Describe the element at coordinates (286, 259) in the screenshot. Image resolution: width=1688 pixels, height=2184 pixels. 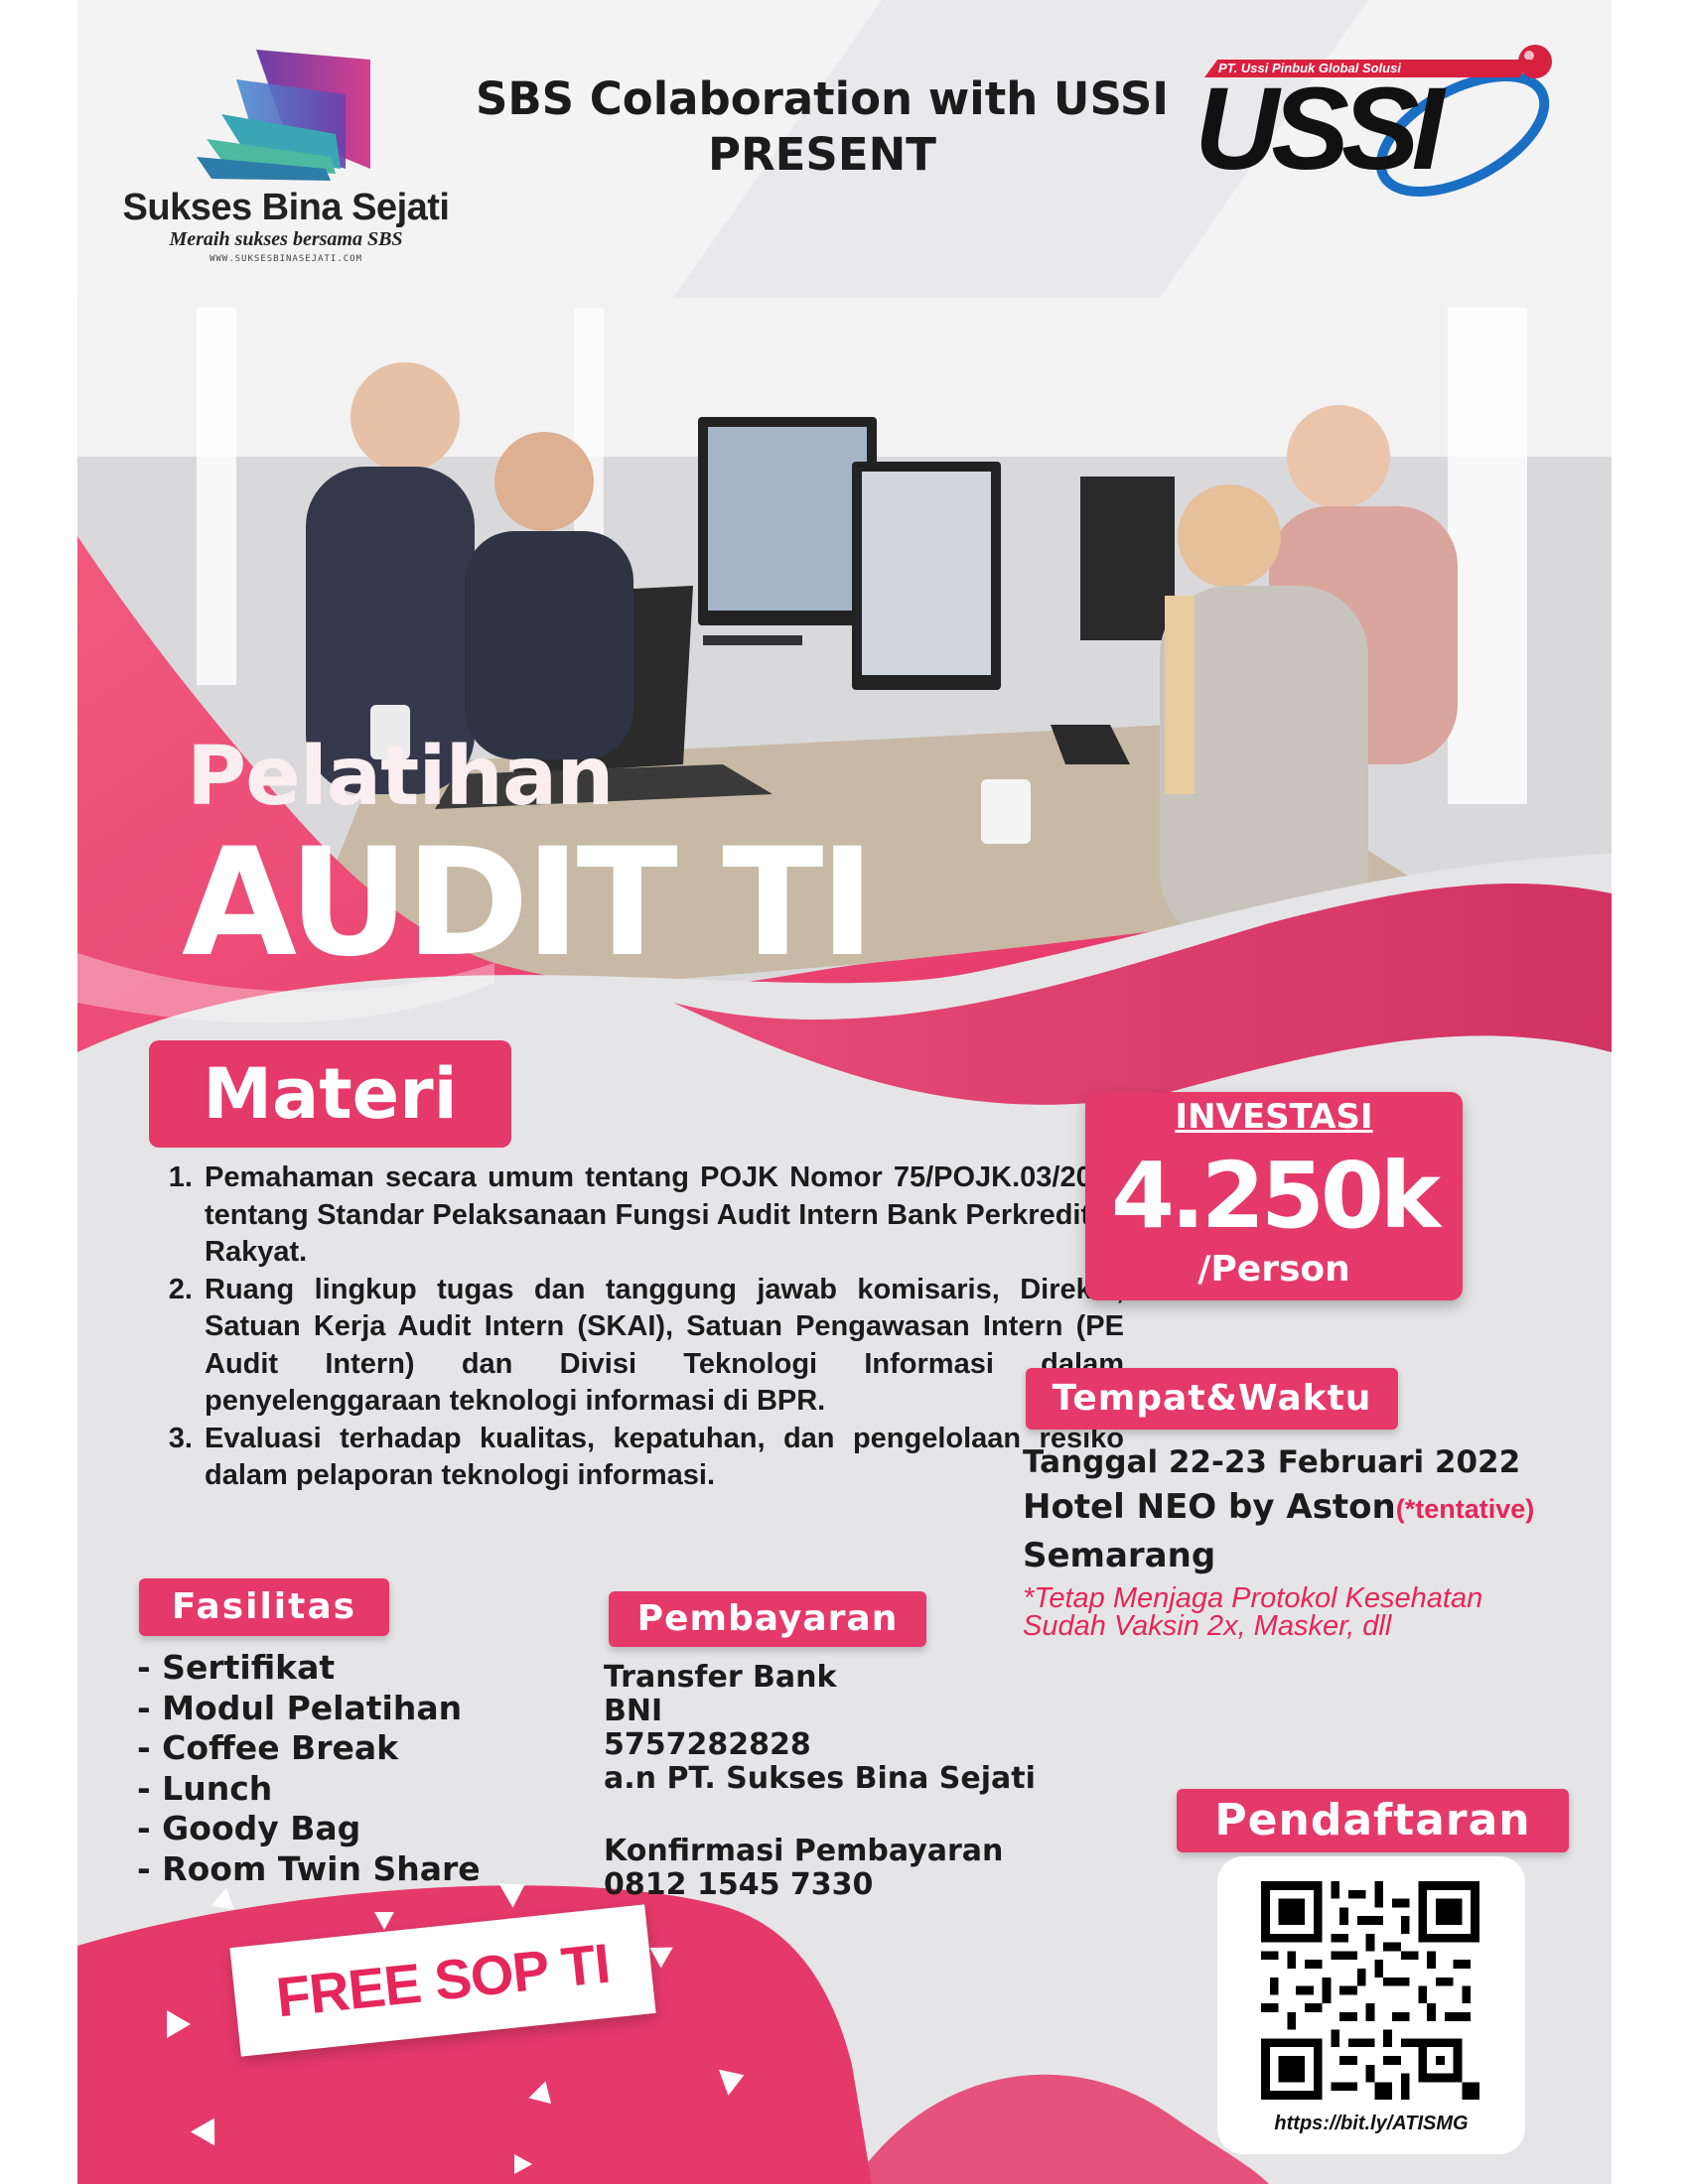
I see `sbs-website: WWW.SUKSESBINASEJATI.COM` at that location.